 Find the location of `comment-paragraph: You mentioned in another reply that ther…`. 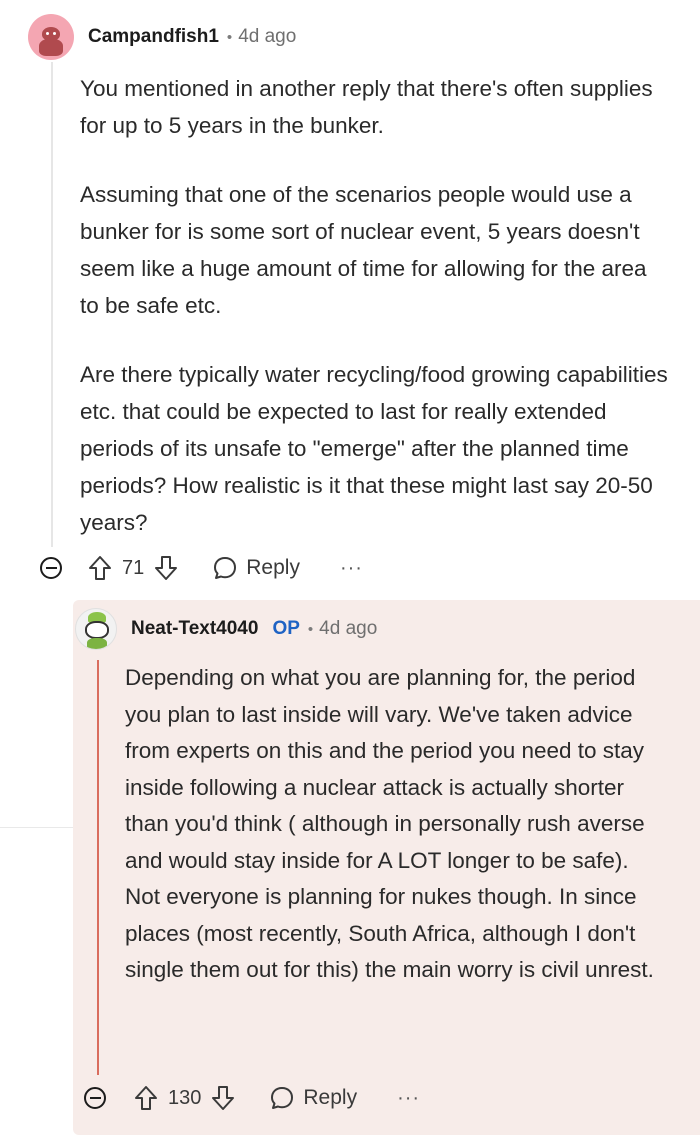

comment-paragraph: You mentioned in another reply that ther… is located at coordinates (366, 107).